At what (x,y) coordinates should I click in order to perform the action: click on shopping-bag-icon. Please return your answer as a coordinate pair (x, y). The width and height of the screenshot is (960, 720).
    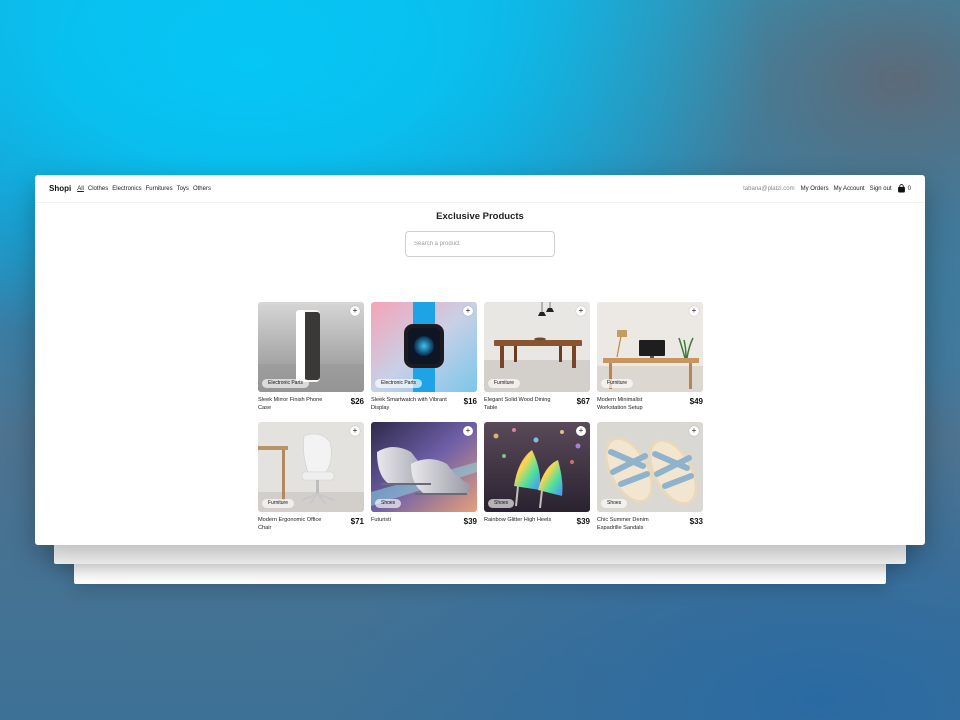
    Looking at the image, I should click on (901, 189).